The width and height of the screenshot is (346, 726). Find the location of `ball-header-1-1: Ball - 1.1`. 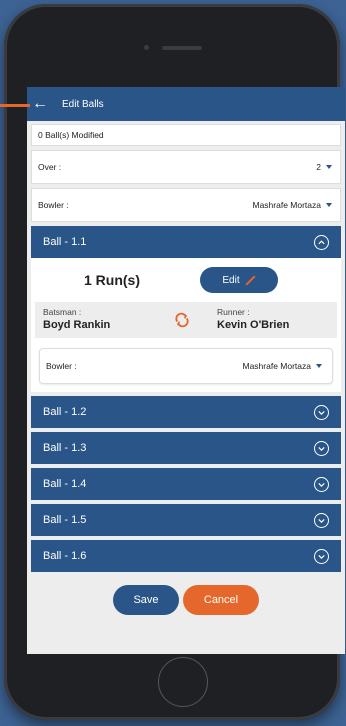

ball-header-1-1: Ball - 1.1 is located at coordinates (186, 242).